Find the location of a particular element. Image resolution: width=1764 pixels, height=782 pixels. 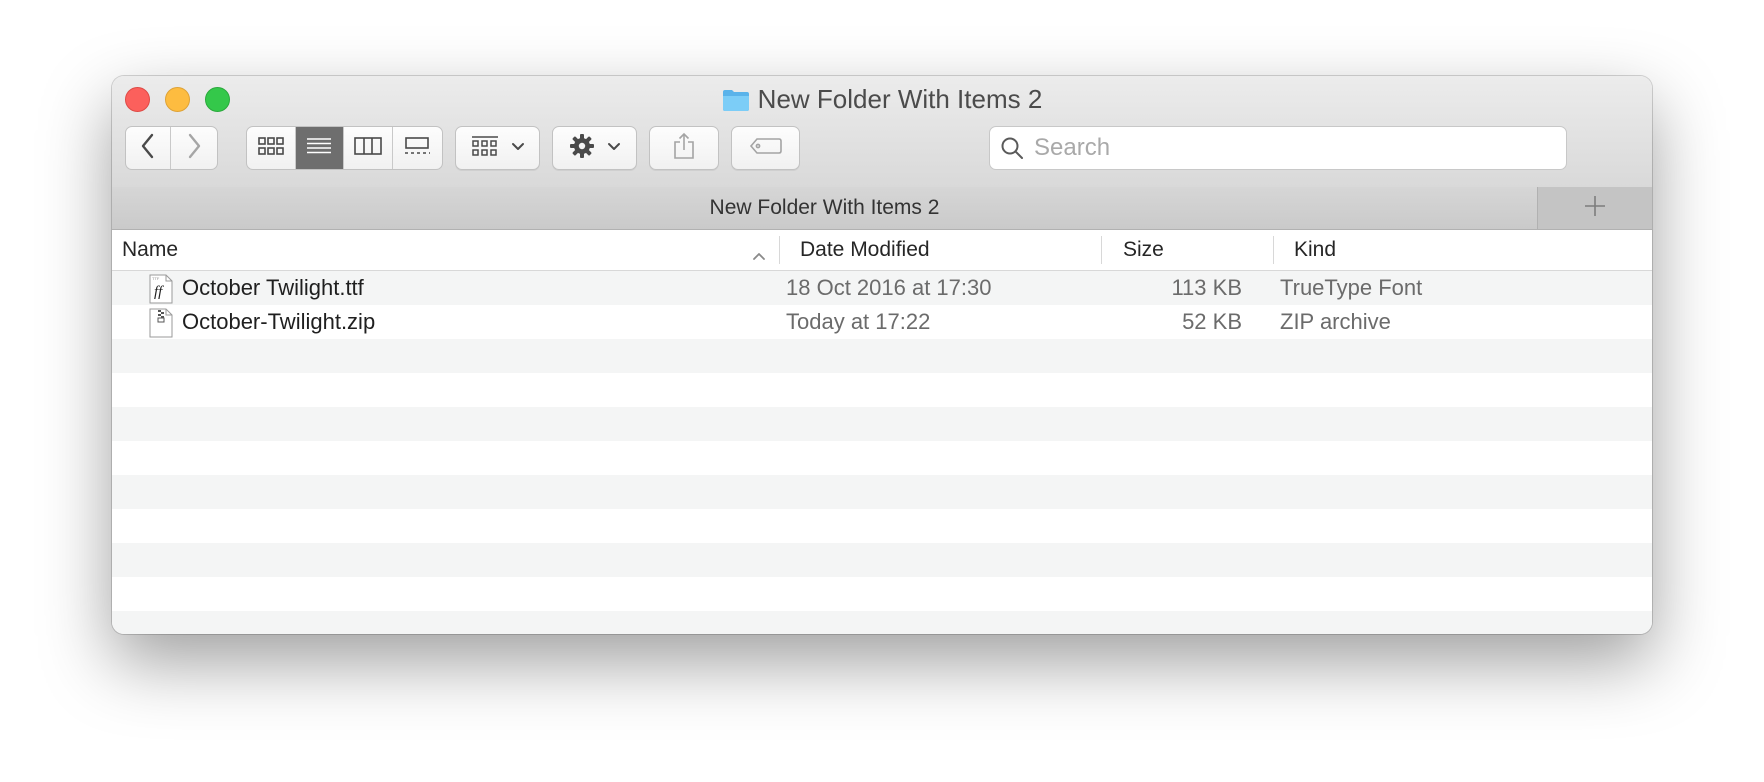

file-kind: ZIP archive is located at coordinates (1335, 321).